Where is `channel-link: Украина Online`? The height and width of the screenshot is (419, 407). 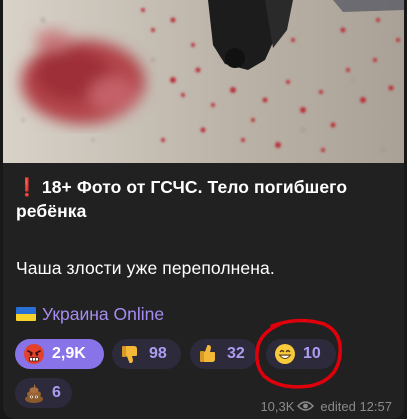
channel-link: Украина Online is located at coordinates (90, 314).